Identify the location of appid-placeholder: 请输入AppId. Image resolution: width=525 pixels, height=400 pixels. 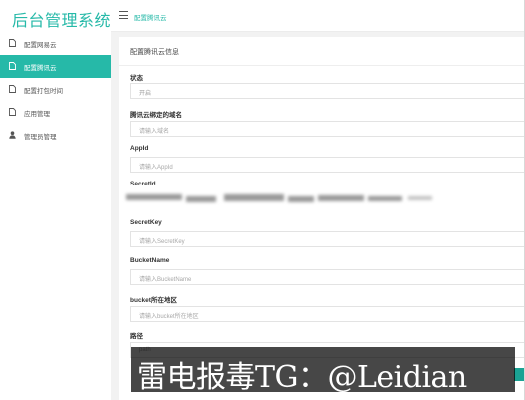
(156, 168).